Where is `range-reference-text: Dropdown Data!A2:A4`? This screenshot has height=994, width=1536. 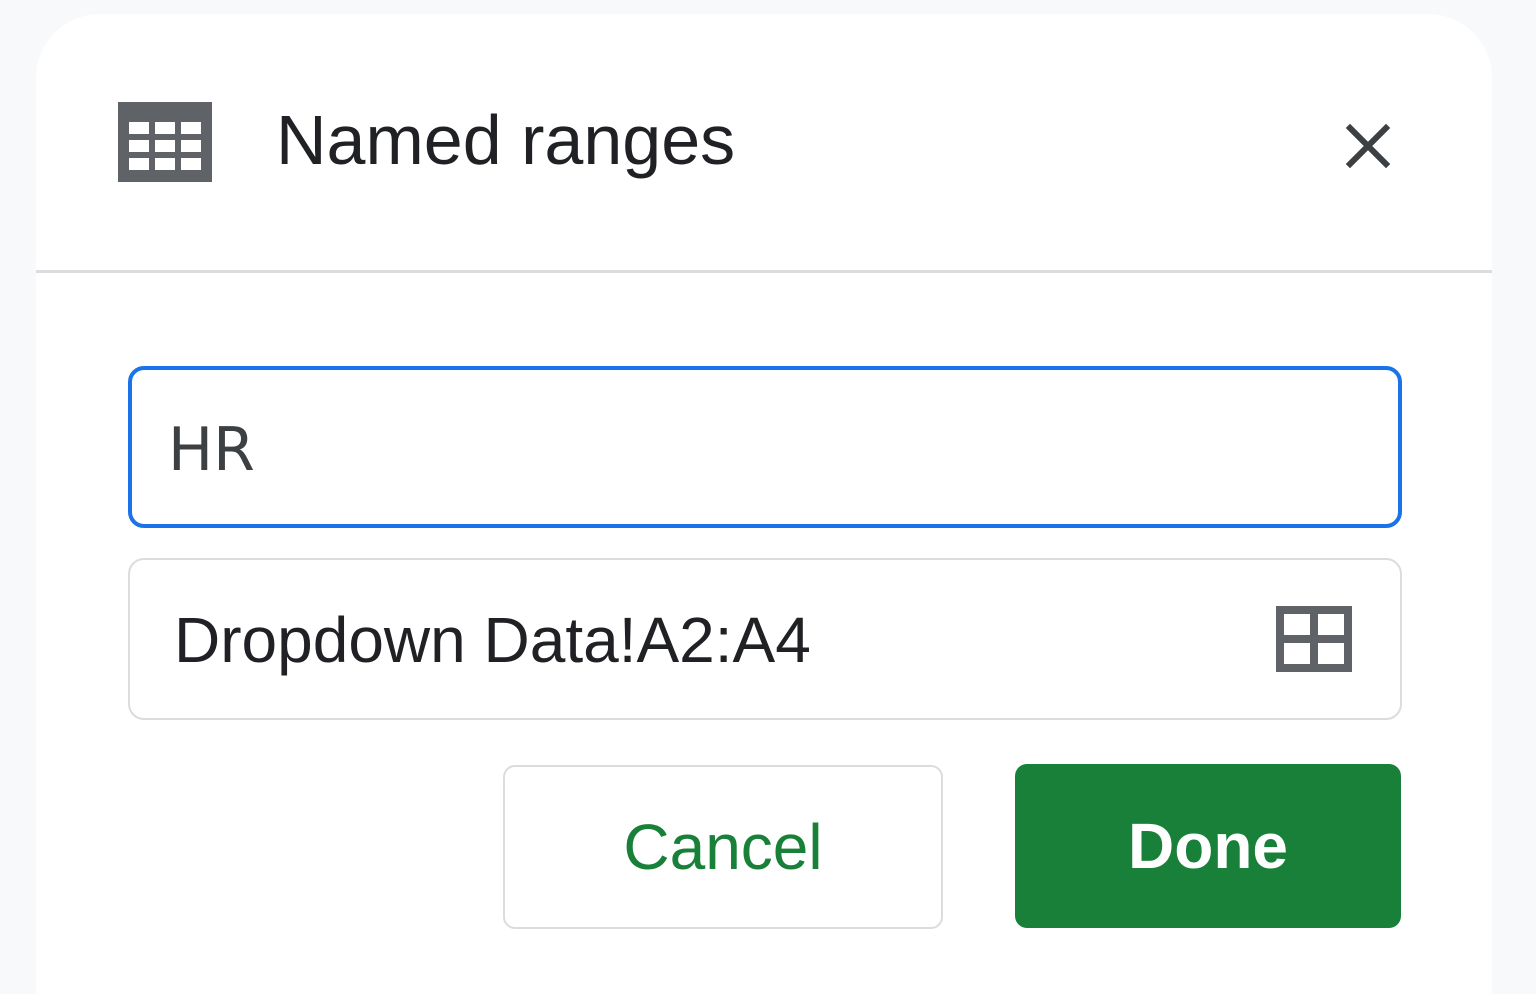
range-reference-text: Dropdown Data!A2:A4 is located at coordinates (492, 640).